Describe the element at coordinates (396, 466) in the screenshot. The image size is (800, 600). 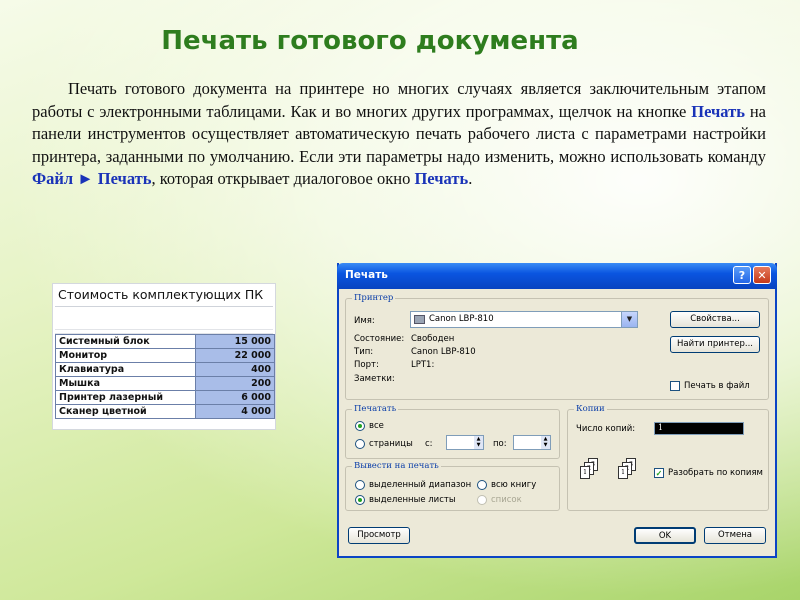
I see `print-what-label: Вывести на печать` at that location.